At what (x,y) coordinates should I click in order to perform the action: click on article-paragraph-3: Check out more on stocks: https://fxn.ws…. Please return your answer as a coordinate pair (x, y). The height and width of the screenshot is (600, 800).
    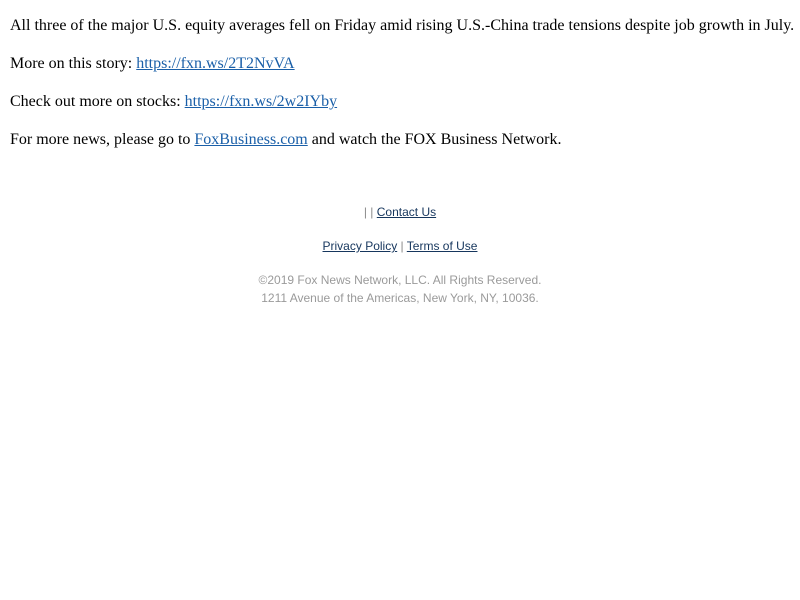
    Looking at the image, I should click on (173, 101).